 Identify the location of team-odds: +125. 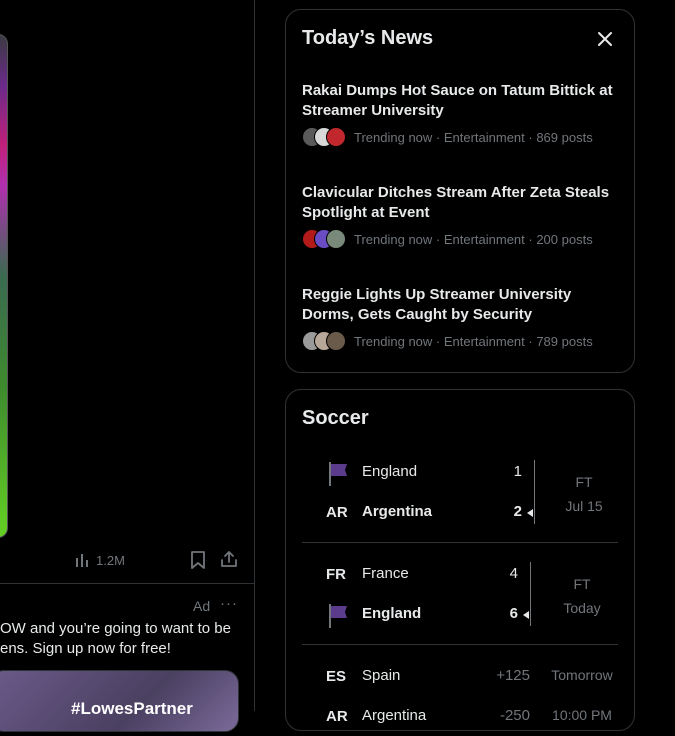
(513, 675).